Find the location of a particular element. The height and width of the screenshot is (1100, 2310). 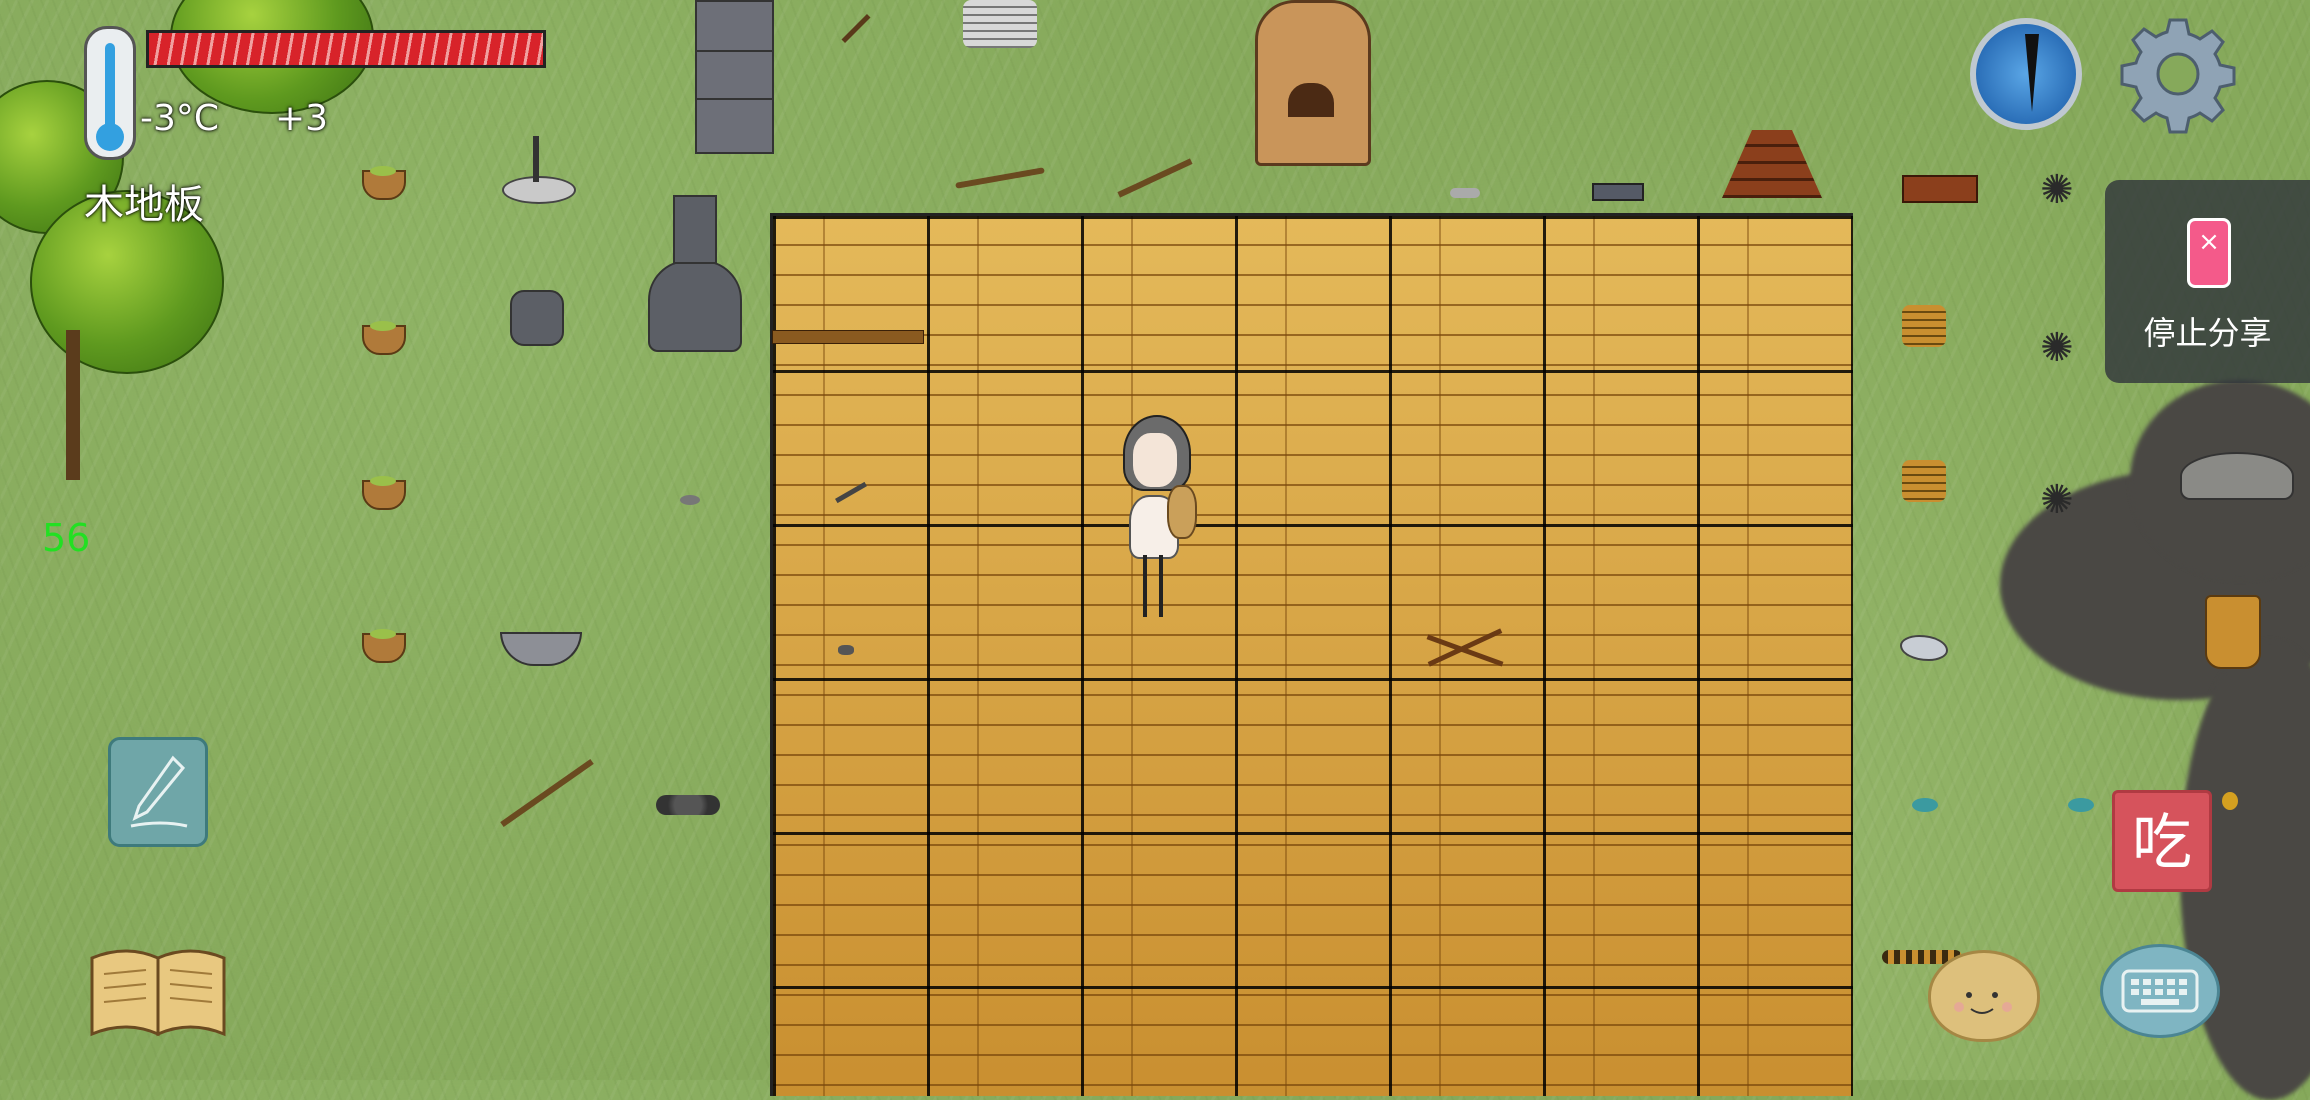

tree-trunk is located at coordinates (73, 405).